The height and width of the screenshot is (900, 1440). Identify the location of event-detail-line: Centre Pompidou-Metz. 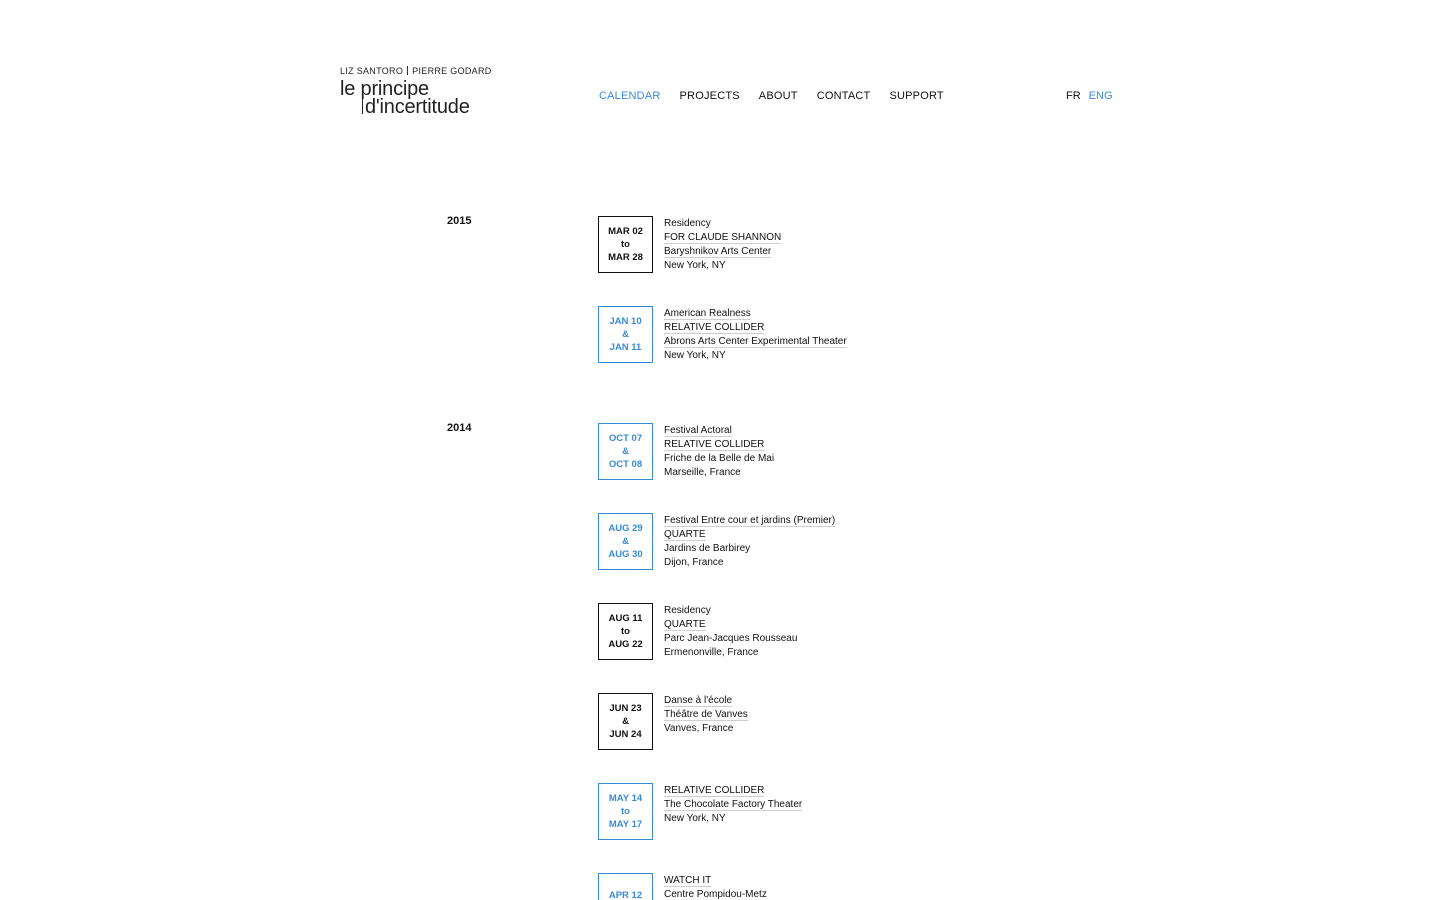
(715, 894).